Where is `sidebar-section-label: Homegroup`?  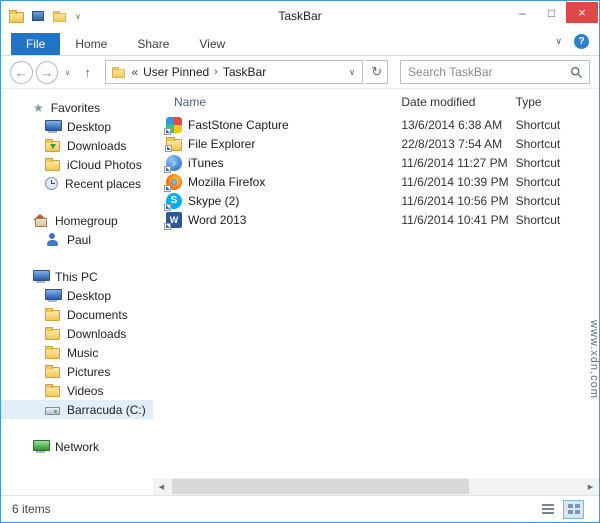
sidebar-section-label: Homegroup is located at coordinates (86, 220).